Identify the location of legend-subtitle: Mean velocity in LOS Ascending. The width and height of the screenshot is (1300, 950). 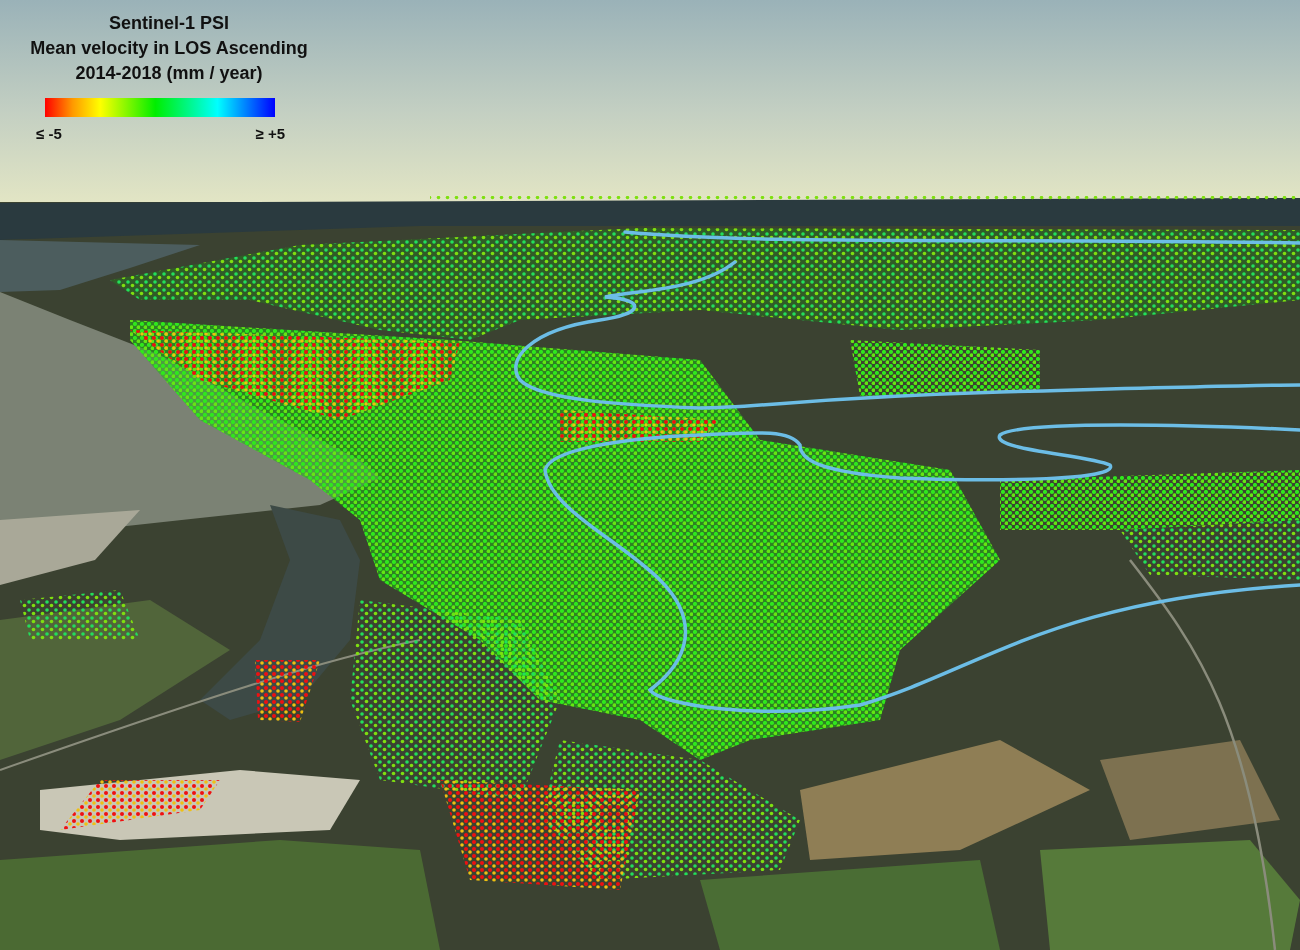
(169, 48).